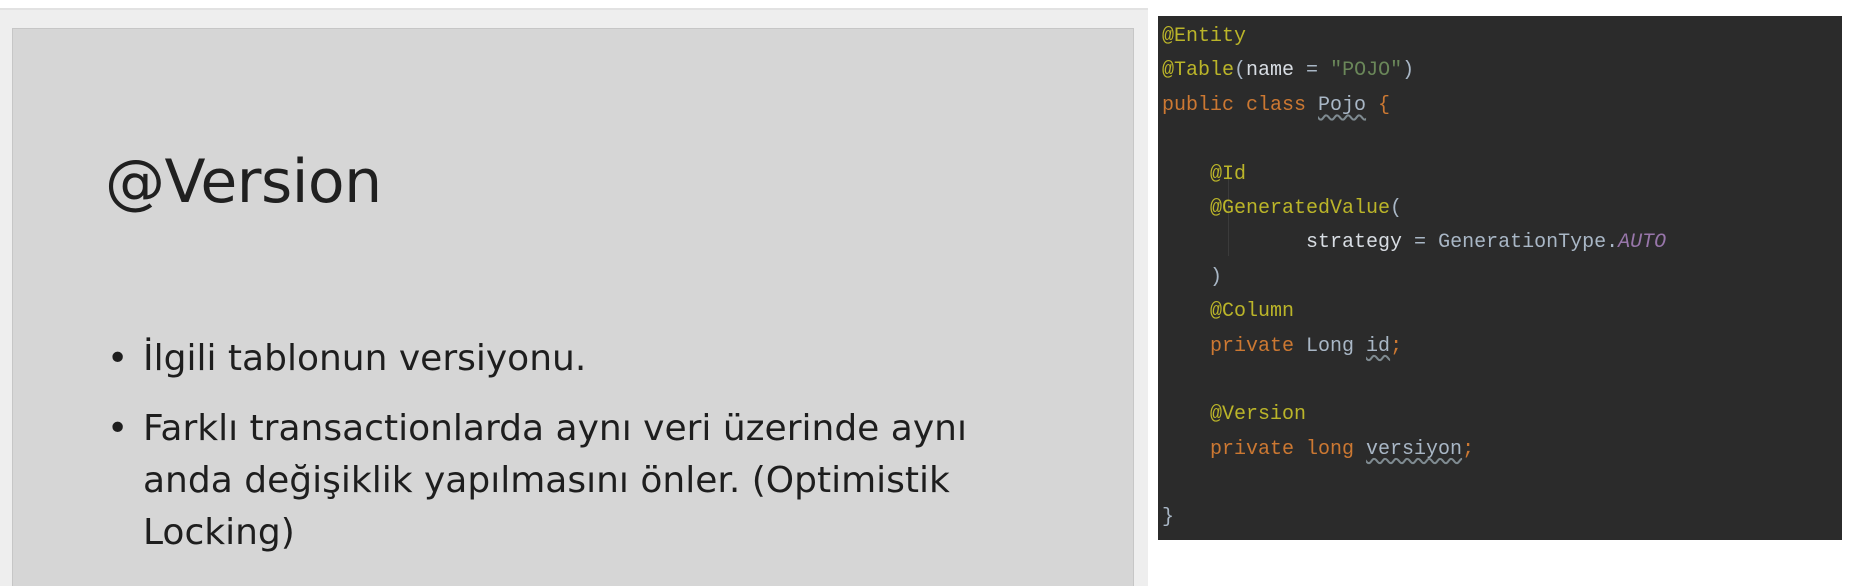  Describe the element at coordinates (243, 182) in the screenshot. I see `slide-title: @Version` at that location.